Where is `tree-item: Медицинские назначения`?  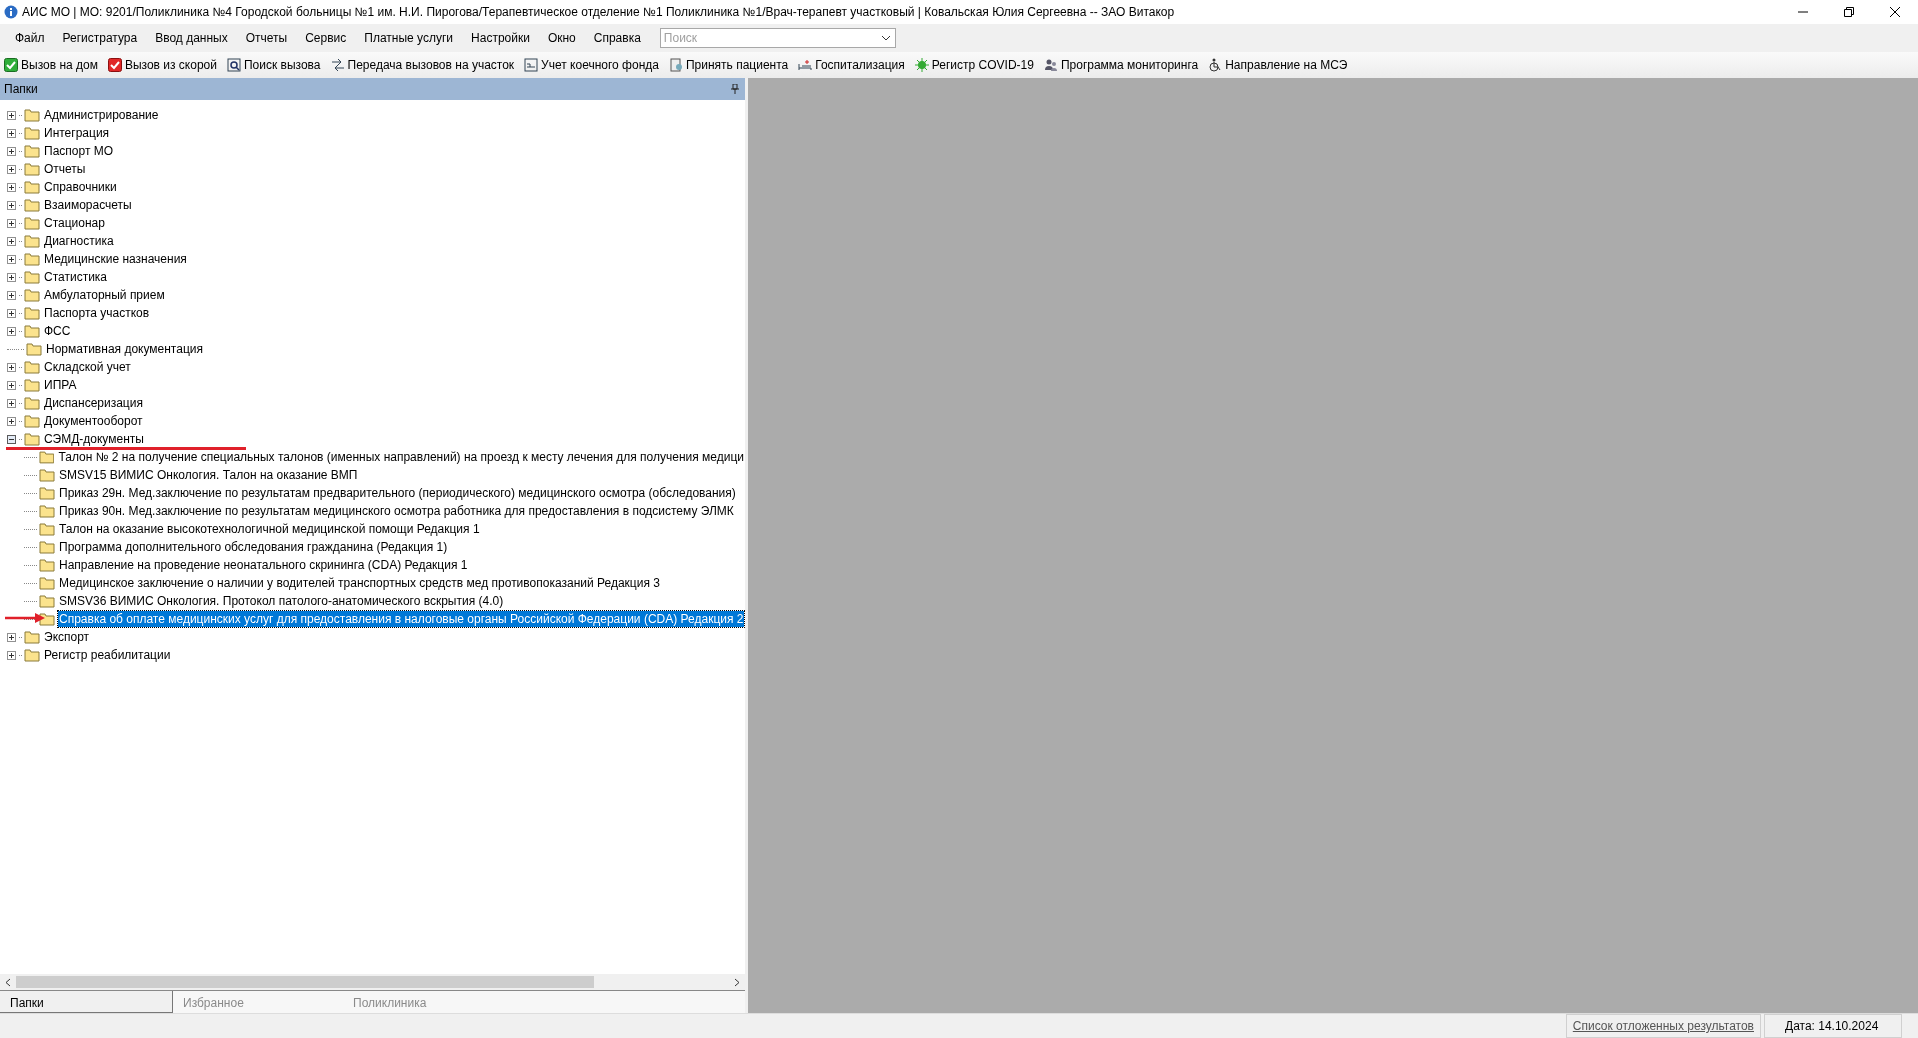
tree-item: Медицинские назначения is located at coordinates (115, 259).